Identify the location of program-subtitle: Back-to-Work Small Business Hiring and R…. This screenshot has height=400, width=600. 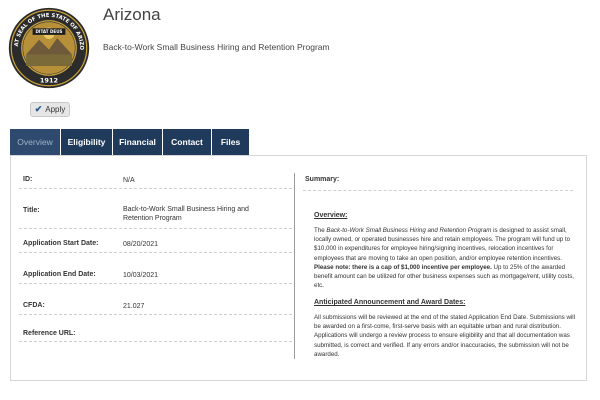
(216, 47).